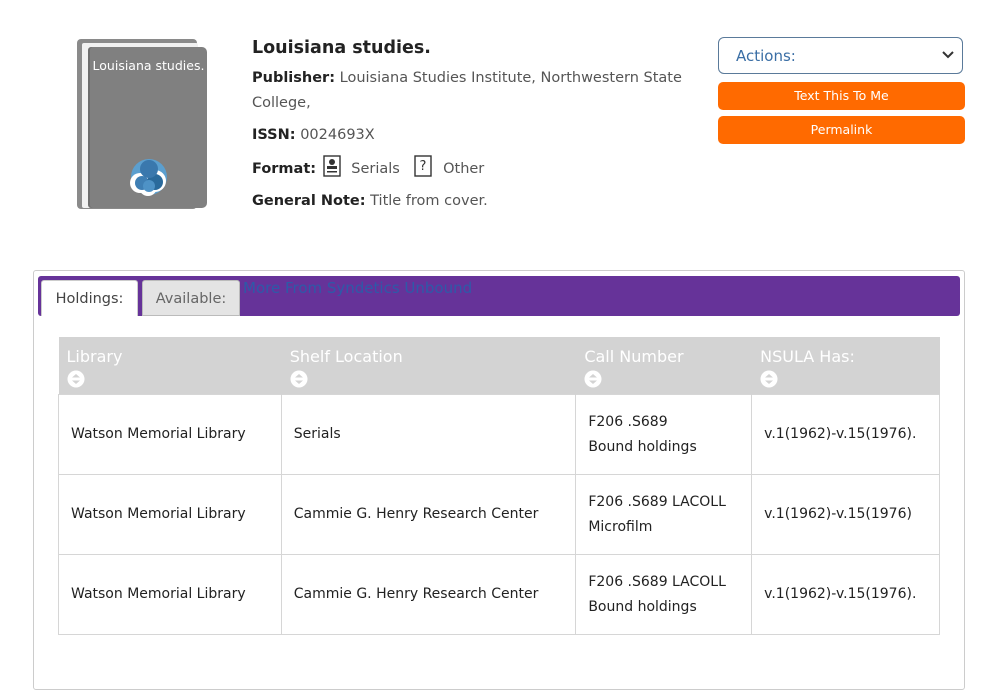 The image size is (985, 690). Describe the element at coordinates (429, 366) in the screenshot. I see `column-header-shelf-location: Shelf Location` at that location.